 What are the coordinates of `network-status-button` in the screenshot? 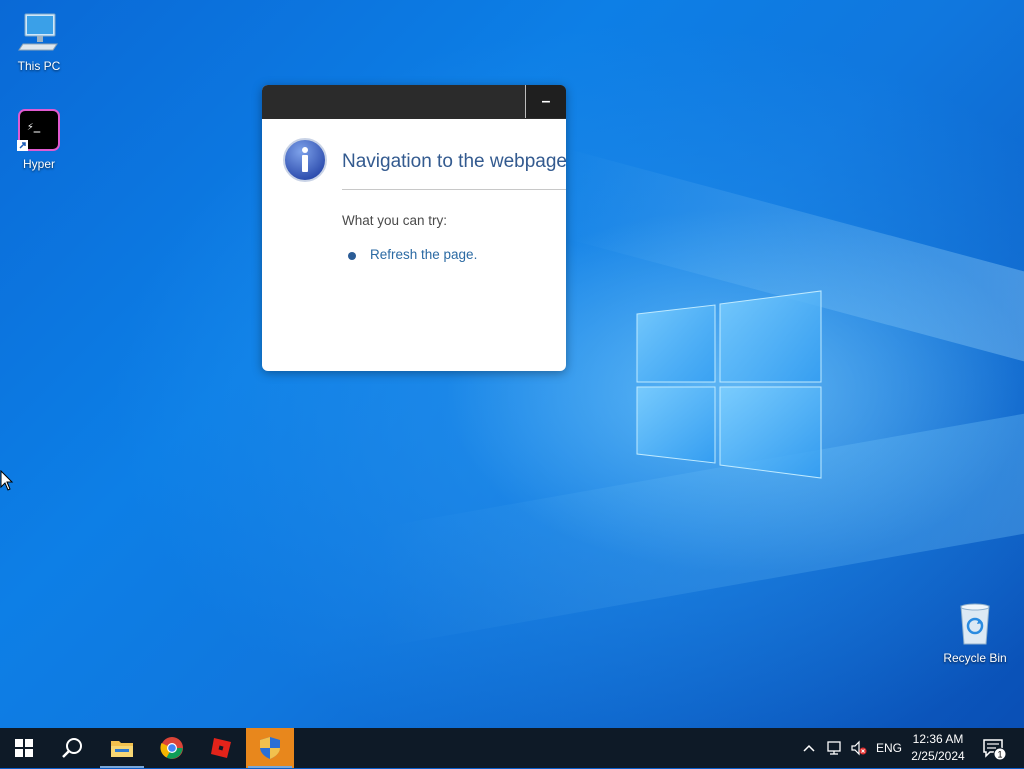 It's located at (835, 748).